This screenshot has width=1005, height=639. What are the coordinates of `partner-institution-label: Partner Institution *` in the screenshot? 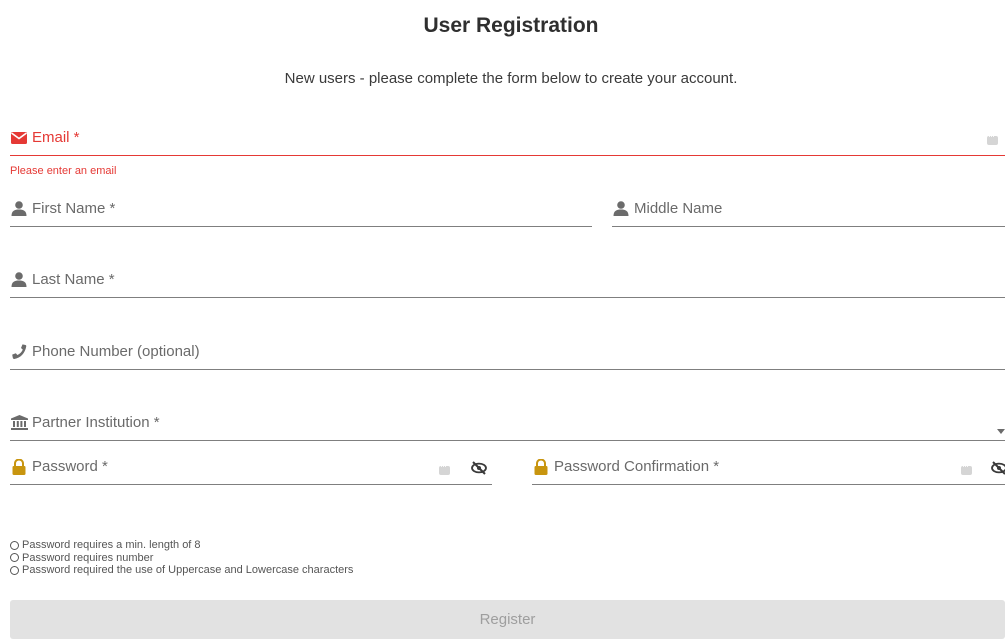 It's located at (96, 422).